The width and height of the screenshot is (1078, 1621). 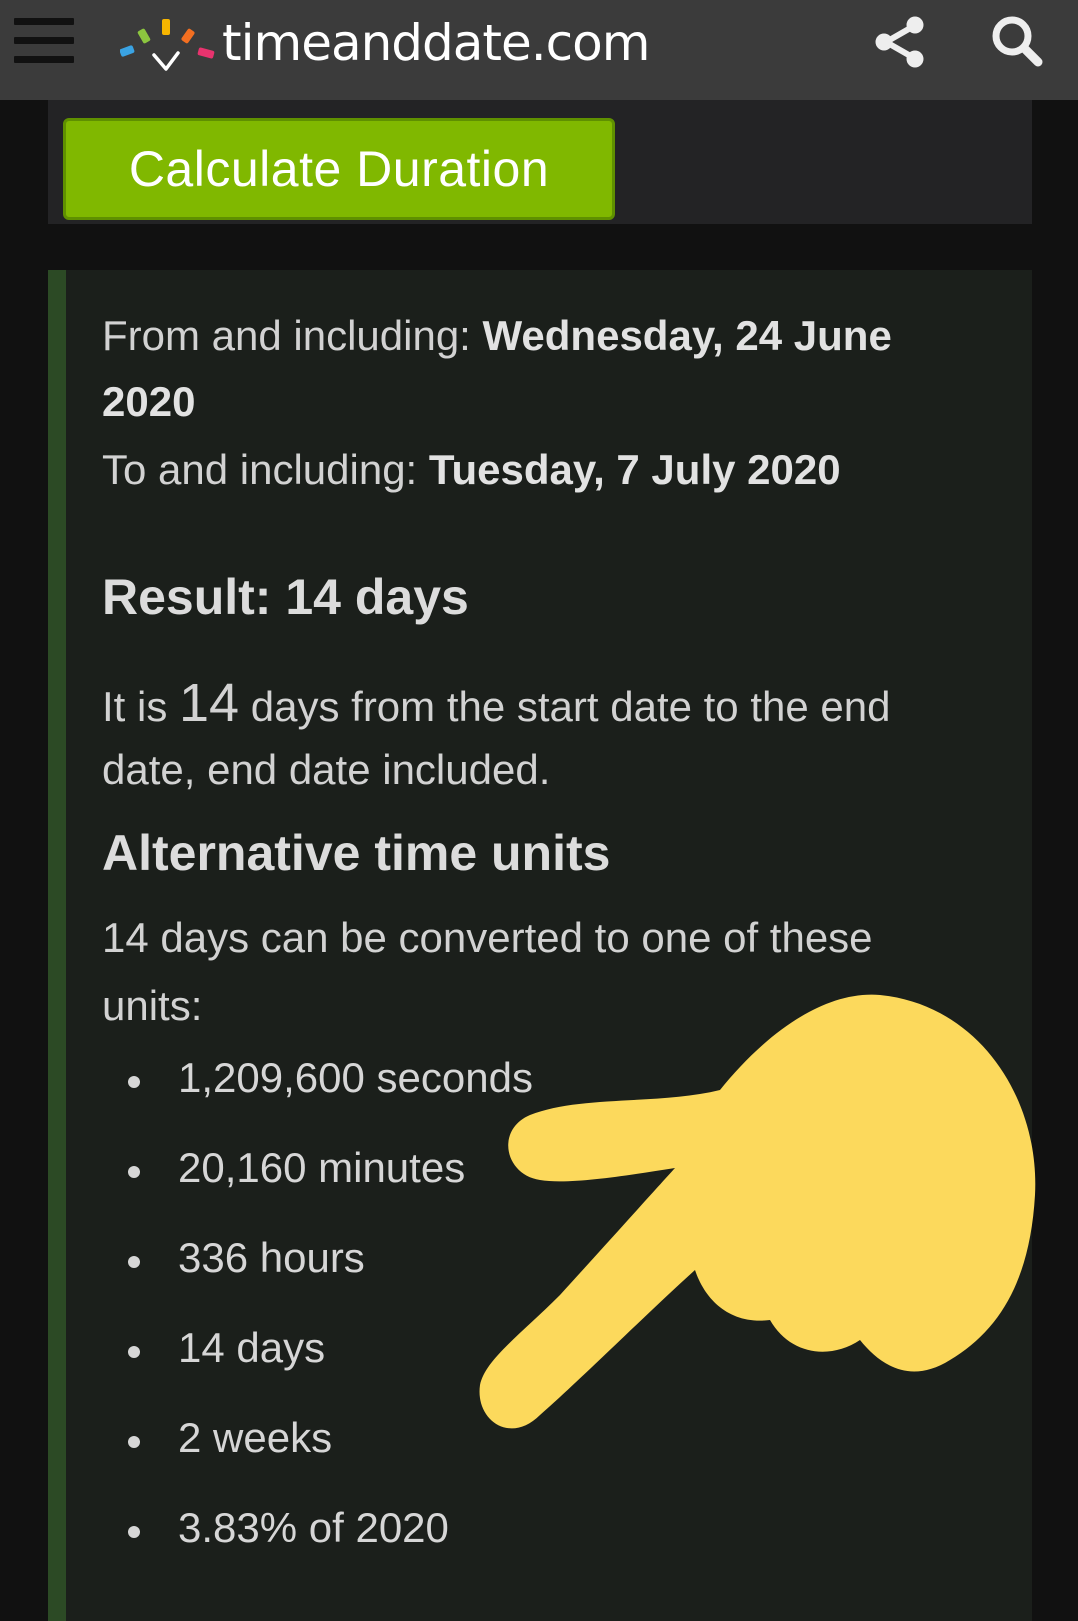 What do you see at coordinates (292, 335) in the screenshot?
I see `from-label: From and including:` at bounding box center [292, 335].